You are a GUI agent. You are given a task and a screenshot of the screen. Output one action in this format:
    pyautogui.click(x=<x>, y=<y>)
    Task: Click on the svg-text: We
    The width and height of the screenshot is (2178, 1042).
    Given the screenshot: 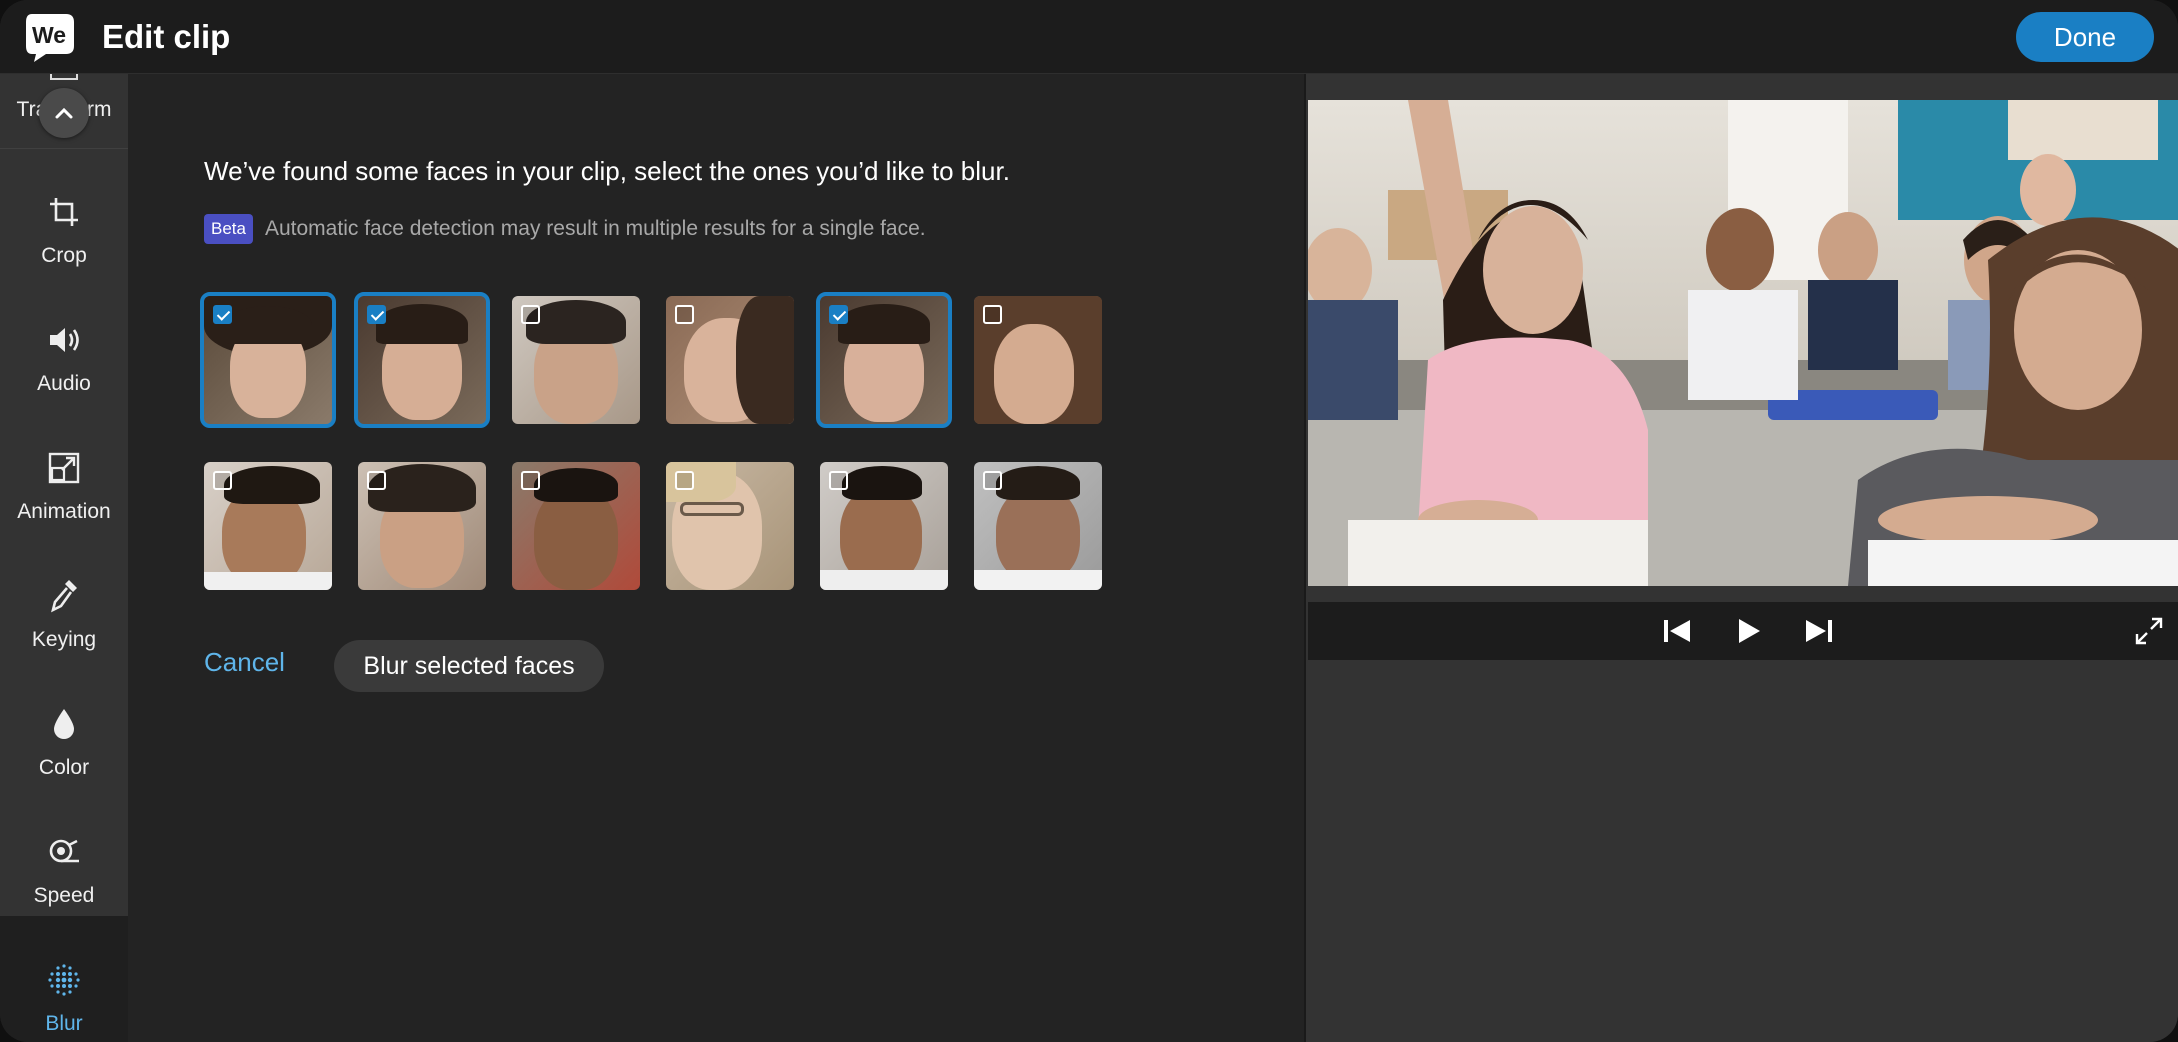 What is the action you would take?
    pyautogui.click(x=49, y=35)
    